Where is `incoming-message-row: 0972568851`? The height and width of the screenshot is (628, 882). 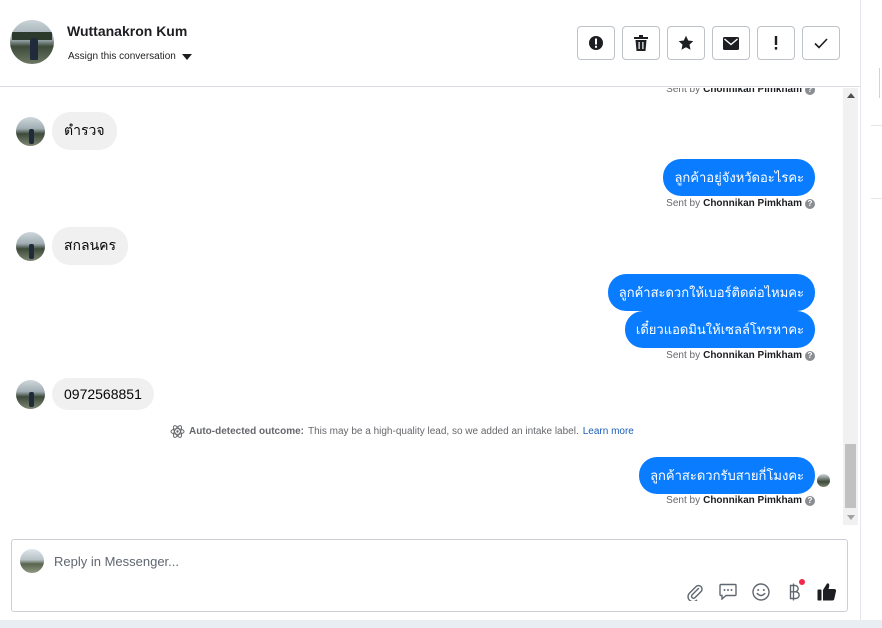 incoming-message-row: 0972568851 is located at coordinates (85, 394).